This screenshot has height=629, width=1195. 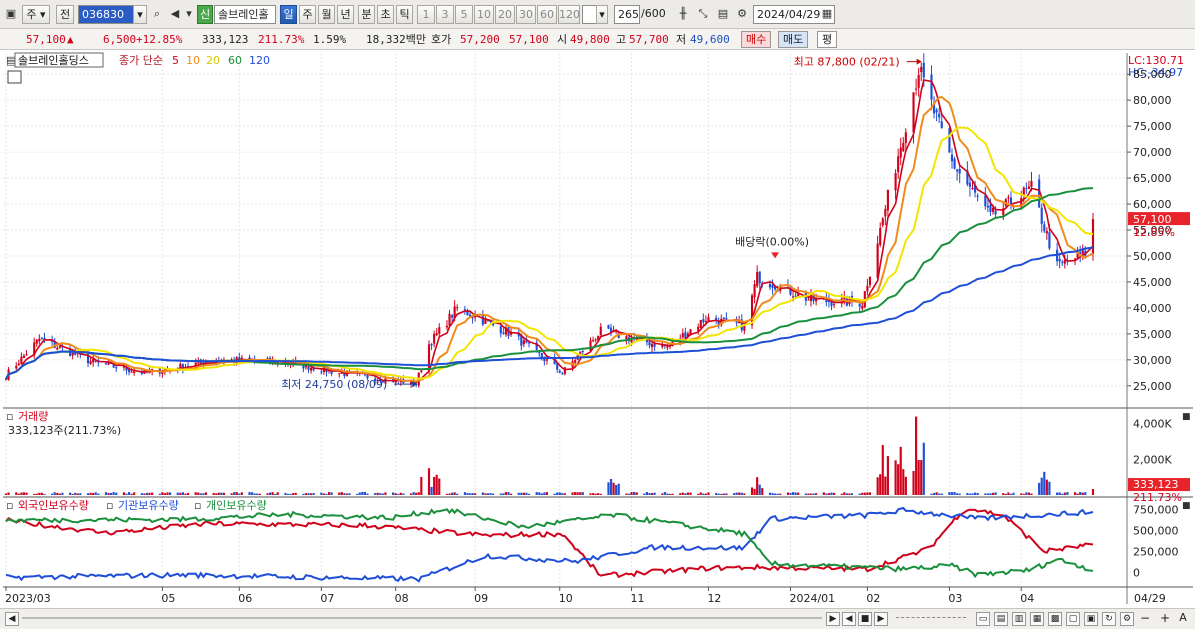 What do you see at coordinates (1001, 619) in the screenshot?
I see `layout-icon: ▤` at bounding box center [1001, 619].